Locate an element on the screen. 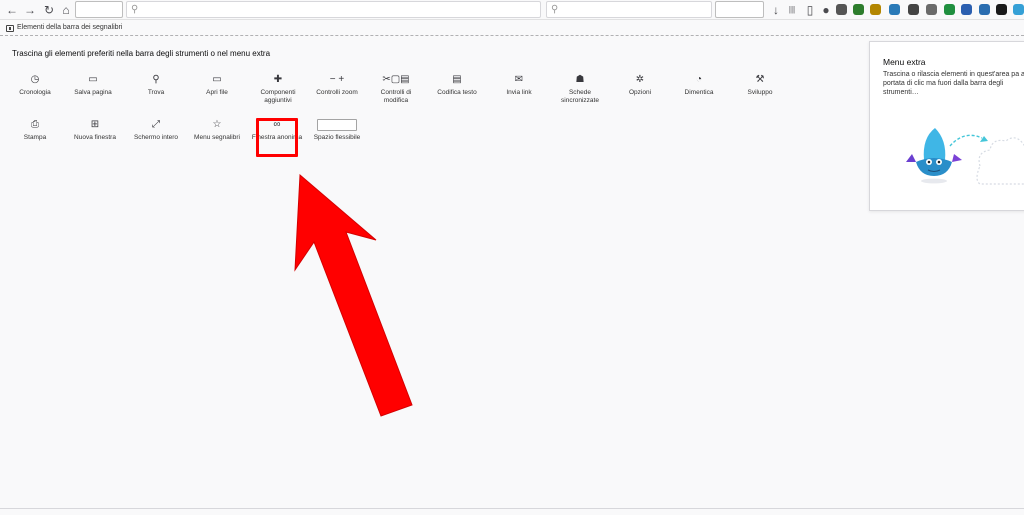 This screenshot has width=1024, height=515. dragon-illustration is located at coordinates (965, 156).